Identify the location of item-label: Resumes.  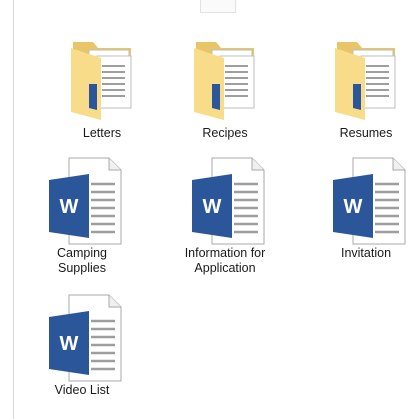
(366, 133).